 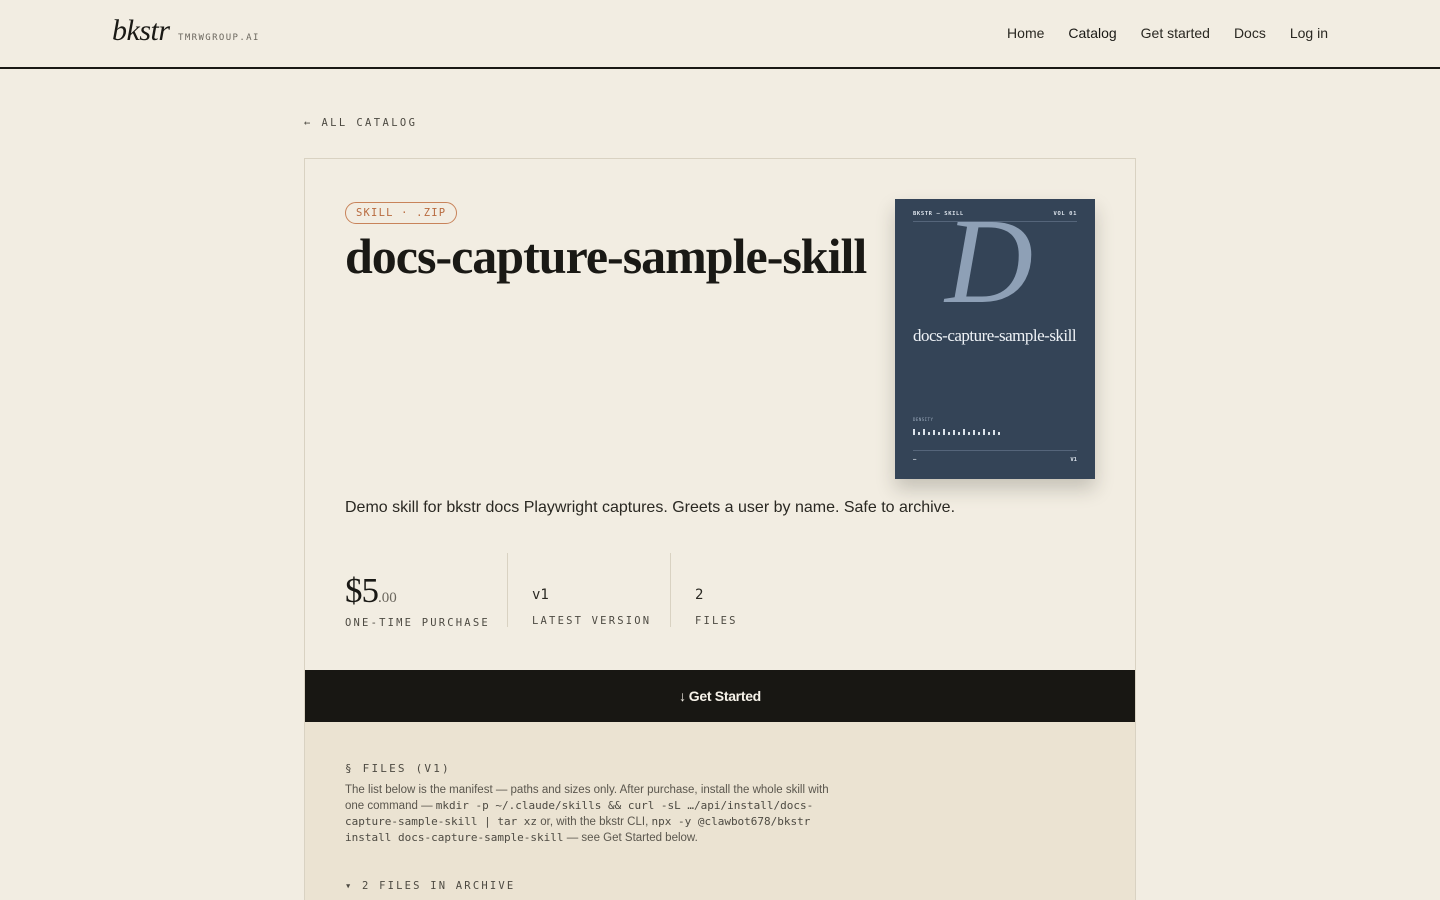 I want to click on density-bars, so click(x=956, y=431).